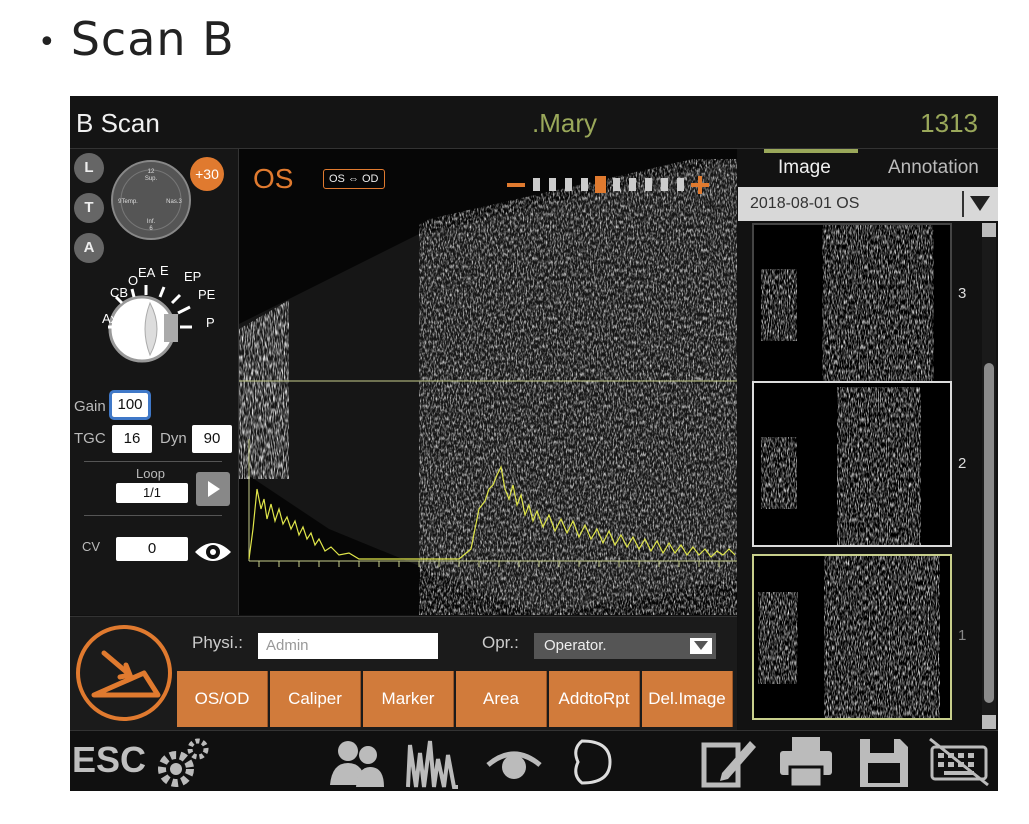  What do you see at coordinates (575, 645) in the screenshot?
I see `operator-value: Operator.` at bounding box center [575, 645].